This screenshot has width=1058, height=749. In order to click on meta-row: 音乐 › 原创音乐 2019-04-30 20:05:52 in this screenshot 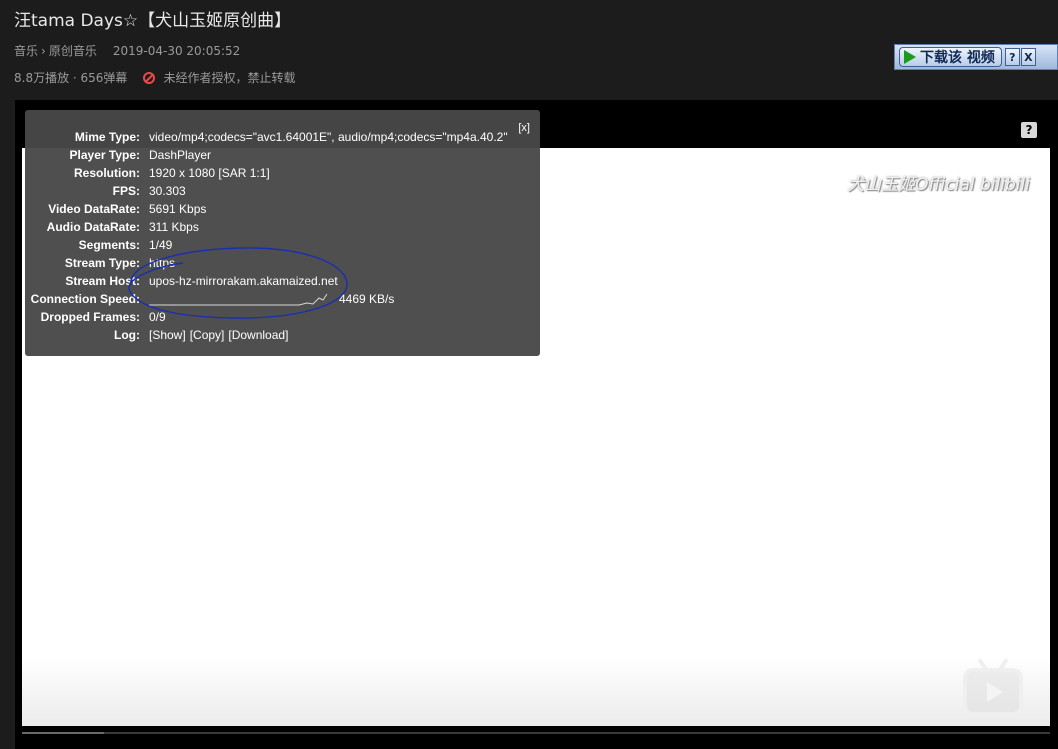, I will do `click(127, 50)`.